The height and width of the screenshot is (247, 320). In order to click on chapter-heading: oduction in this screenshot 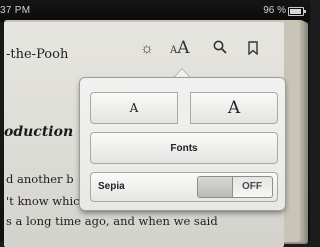, I will do `click(39, 132)`.